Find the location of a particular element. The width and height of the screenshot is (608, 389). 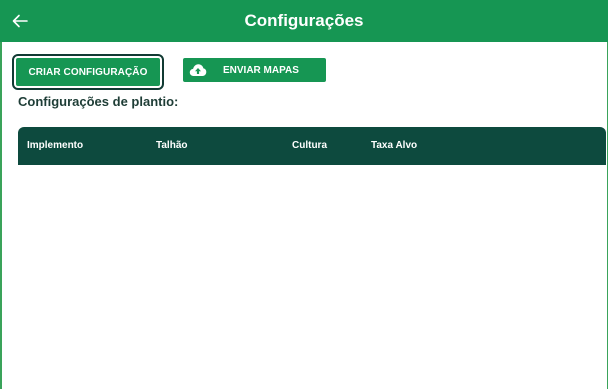

send-maps-button: ENVIAR MAPAS is located at coordinates (254, 70).